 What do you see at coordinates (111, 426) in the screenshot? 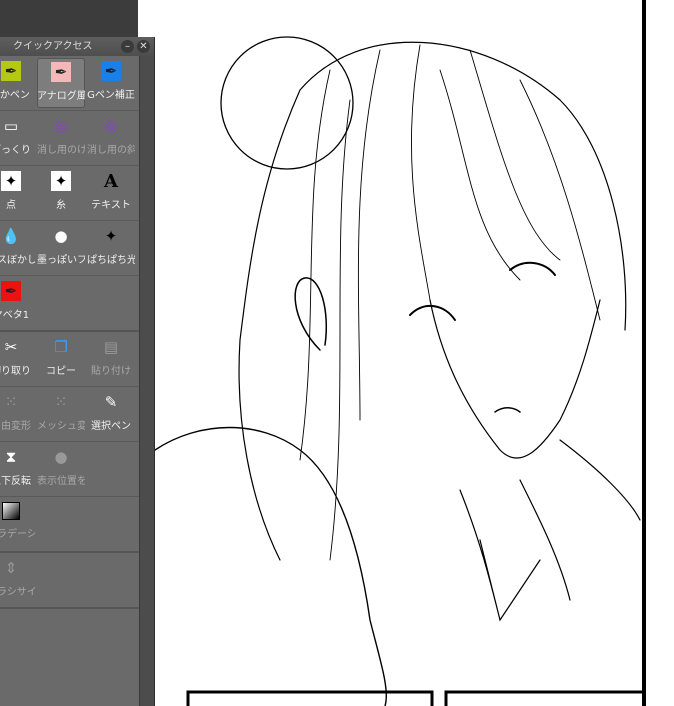
I see `tool-label: 選択ペン` at bounding box center [111, 426].